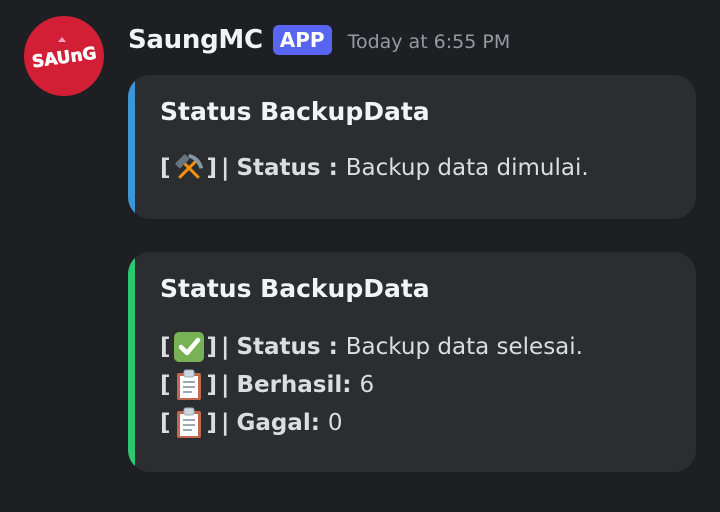 The width and height of the screenshot is (720, 512). I want to click on embed-field-berhasil: [ ] | Berhasil: 6, so click(267, 385).